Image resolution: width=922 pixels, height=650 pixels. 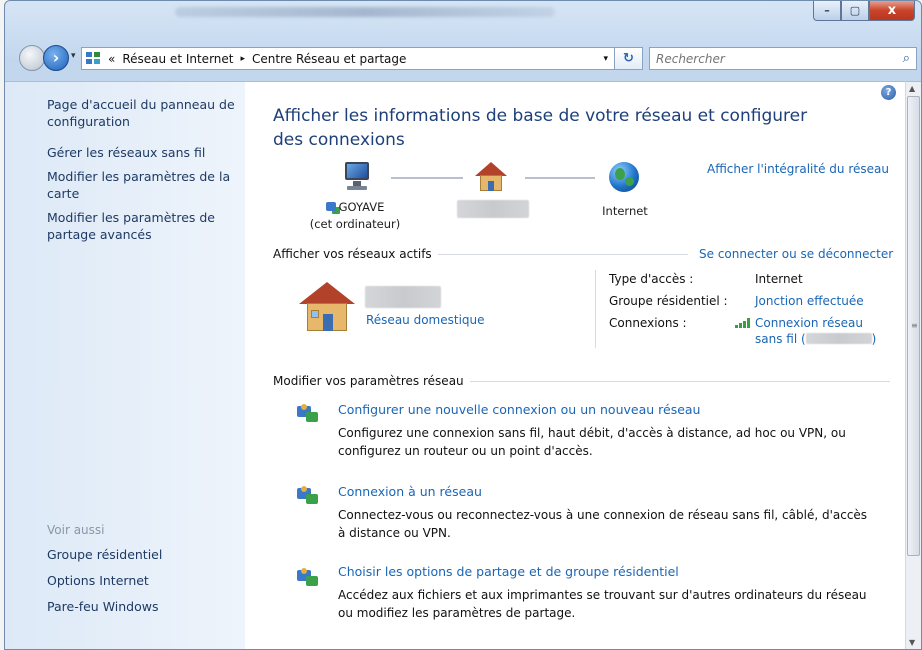 I want to click on title-bar: – ▢ x, so click(x=463, y=18).